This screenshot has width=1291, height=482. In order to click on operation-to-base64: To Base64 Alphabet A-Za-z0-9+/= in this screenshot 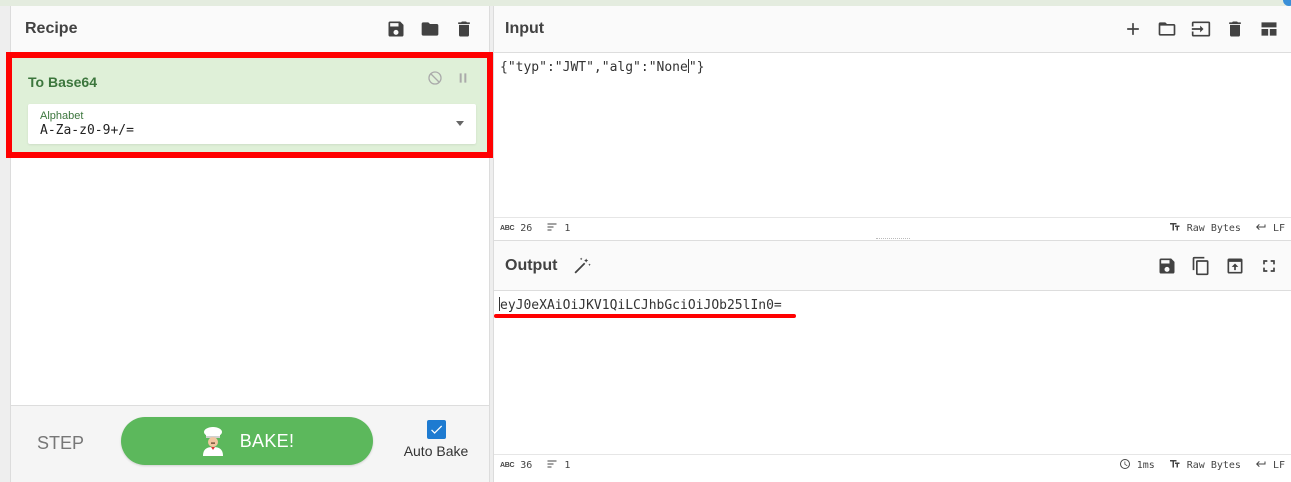, I will do `click(249, 105)`.